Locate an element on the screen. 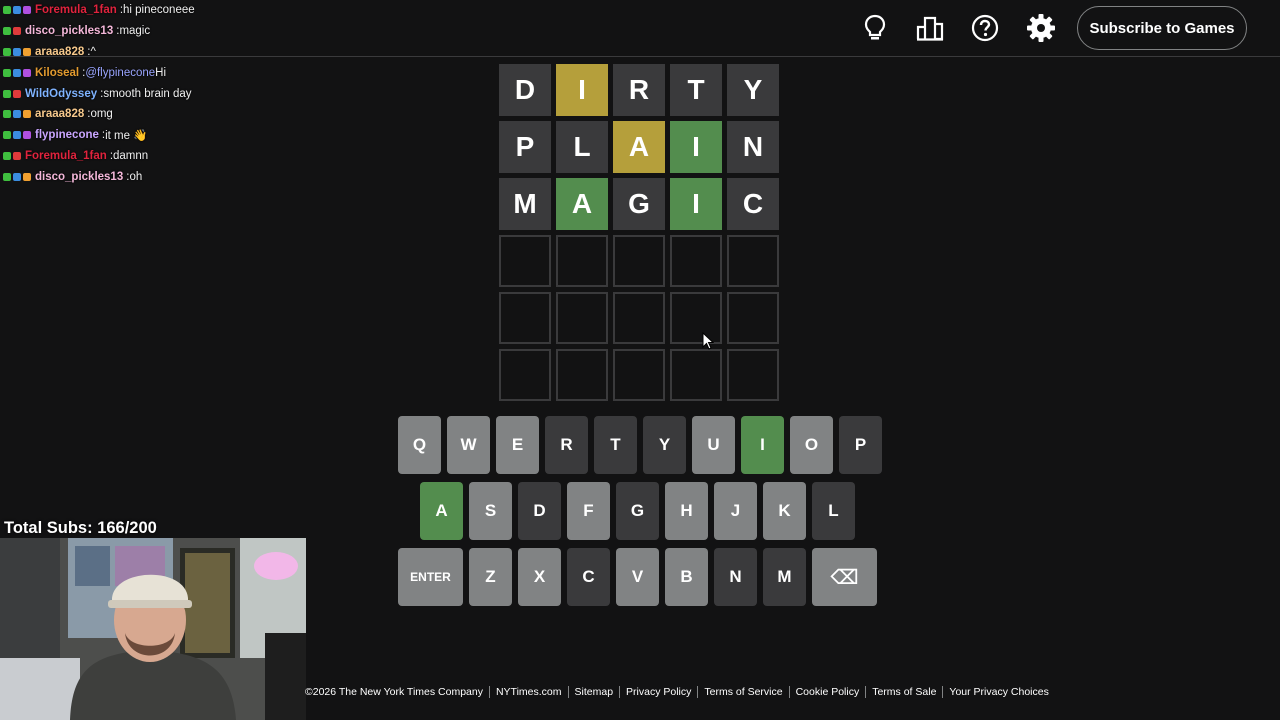  chat-message: flypinecone: it me 👋 is located at coordinates (153, 135).